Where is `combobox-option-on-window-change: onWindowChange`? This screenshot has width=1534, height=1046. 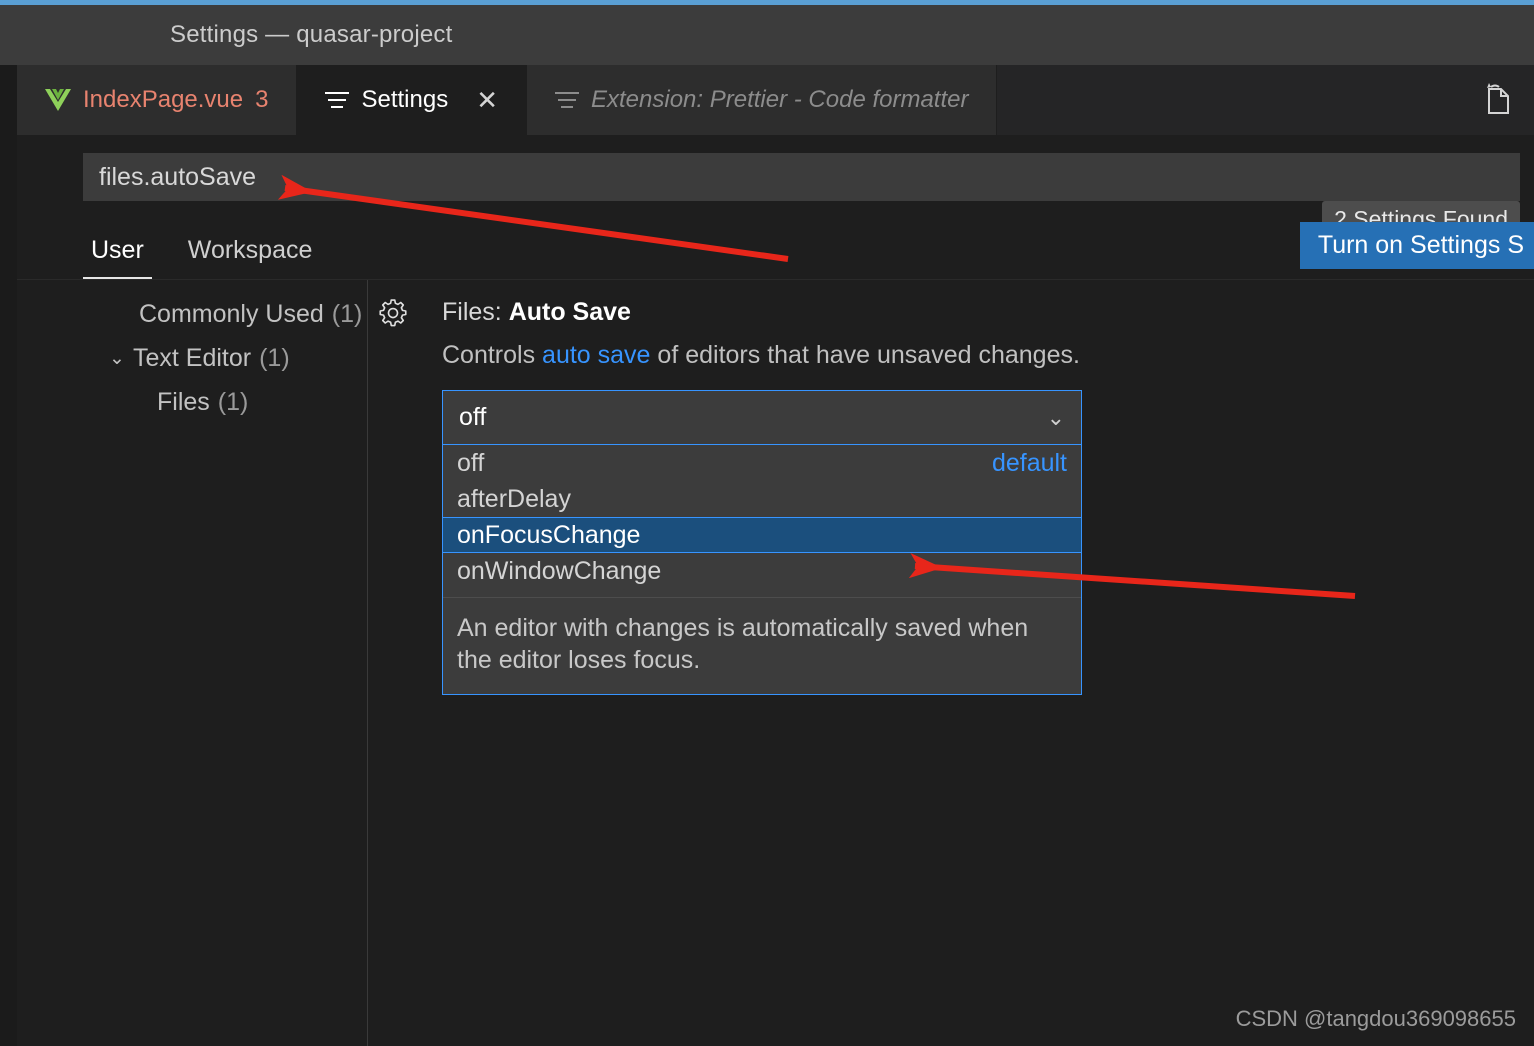
combobox-option-on-window-change: onWindowChange is located at coordinates (762, 571).